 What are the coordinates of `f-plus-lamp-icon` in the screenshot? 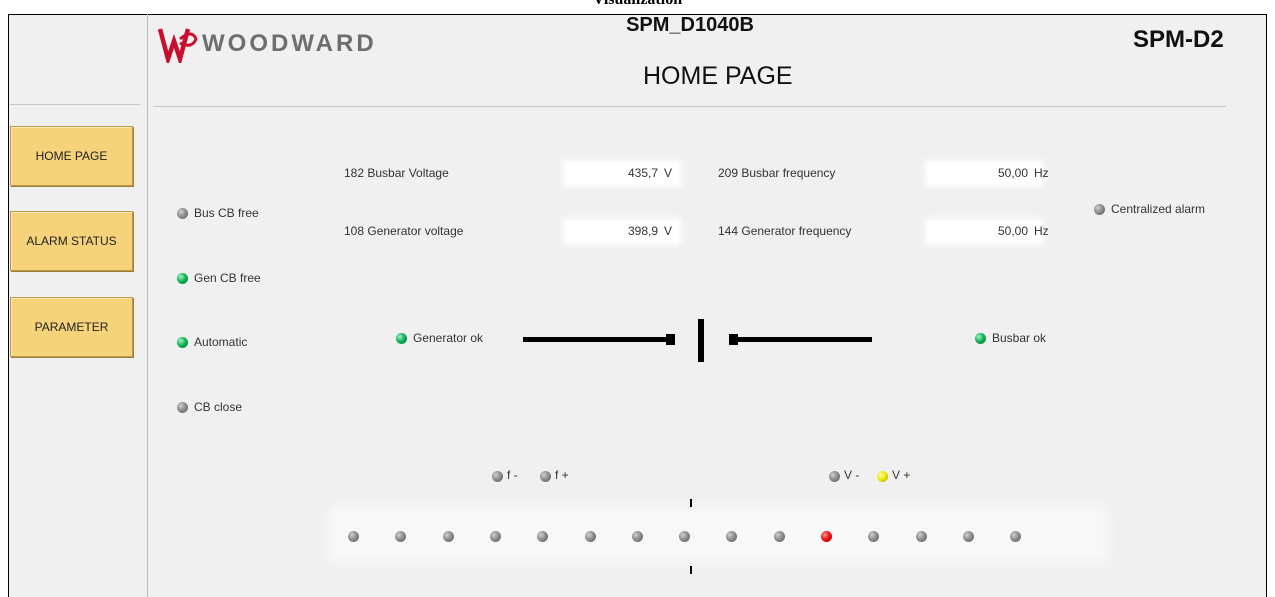 It's located at (545, 476).